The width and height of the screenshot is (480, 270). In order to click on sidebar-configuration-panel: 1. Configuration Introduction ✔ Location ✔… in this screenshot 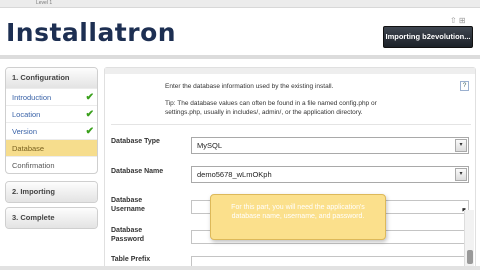, I will do `click(51, 120)`.